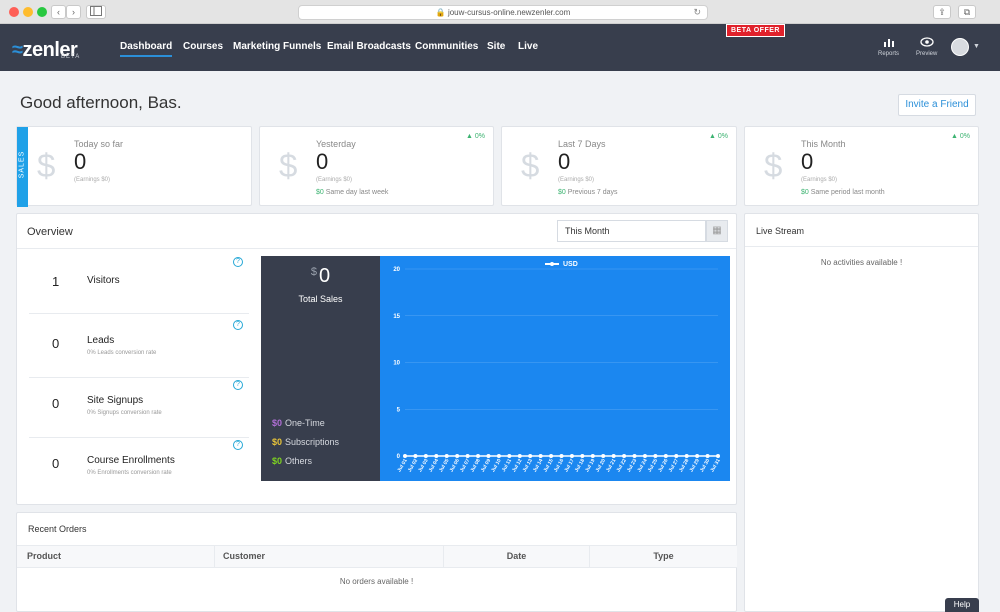  Describe the element at coordinates (843, 192) in the screenshot. I see `stat-comparison: $0 Same period last month` at that location.